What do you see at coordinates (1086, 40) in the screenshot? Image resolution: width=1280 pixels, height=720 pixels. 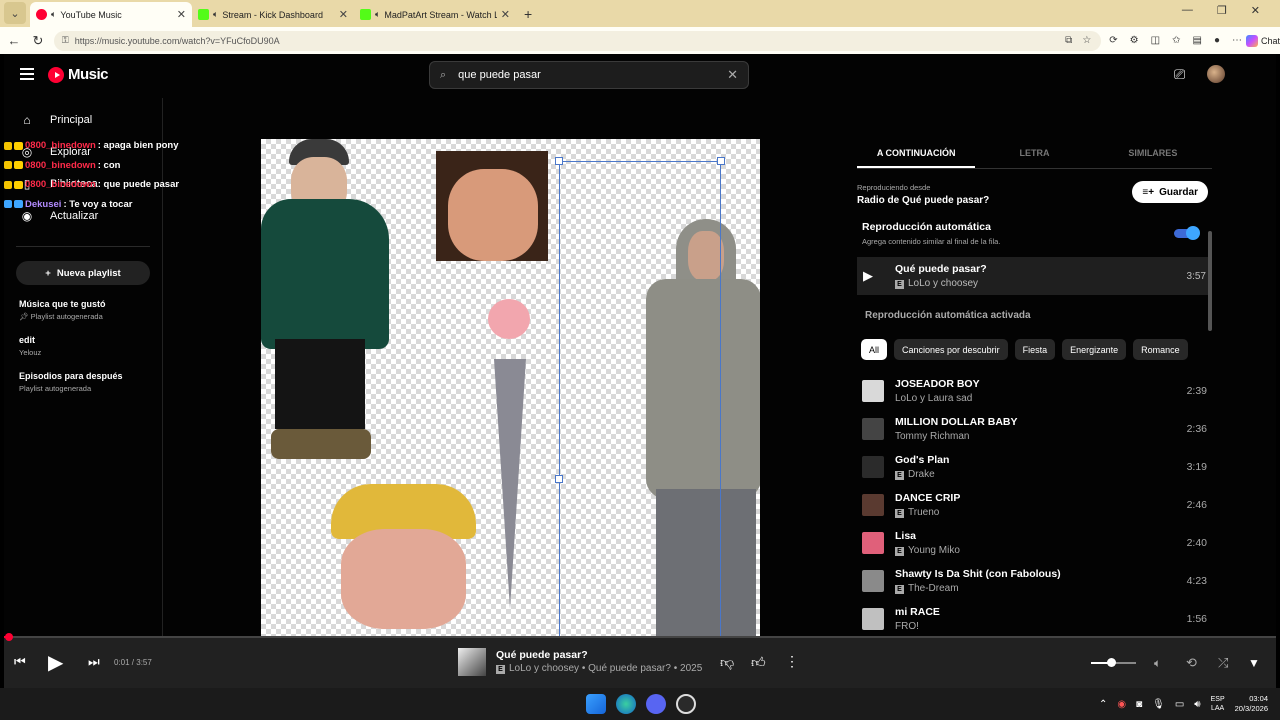 I see `favorite-star-icon: ☆` at bounding box center [1086, 40].